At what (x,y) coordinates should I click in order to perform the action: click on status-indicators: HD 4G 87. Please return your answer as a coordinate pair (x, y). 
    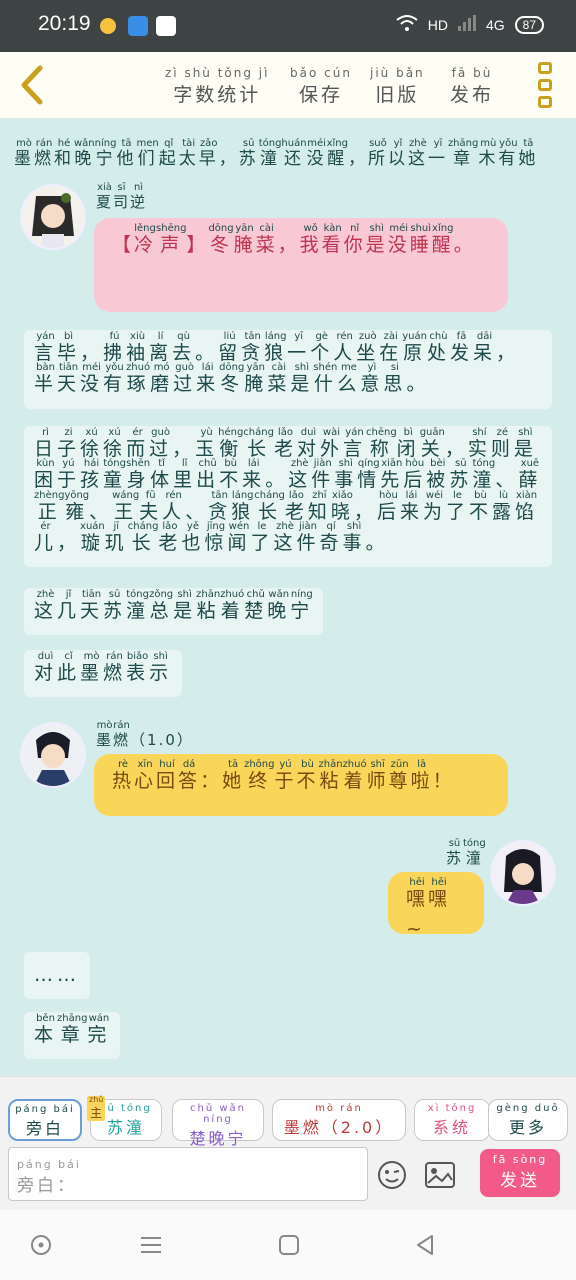
    Looking at the image, I should click on (470, 24).